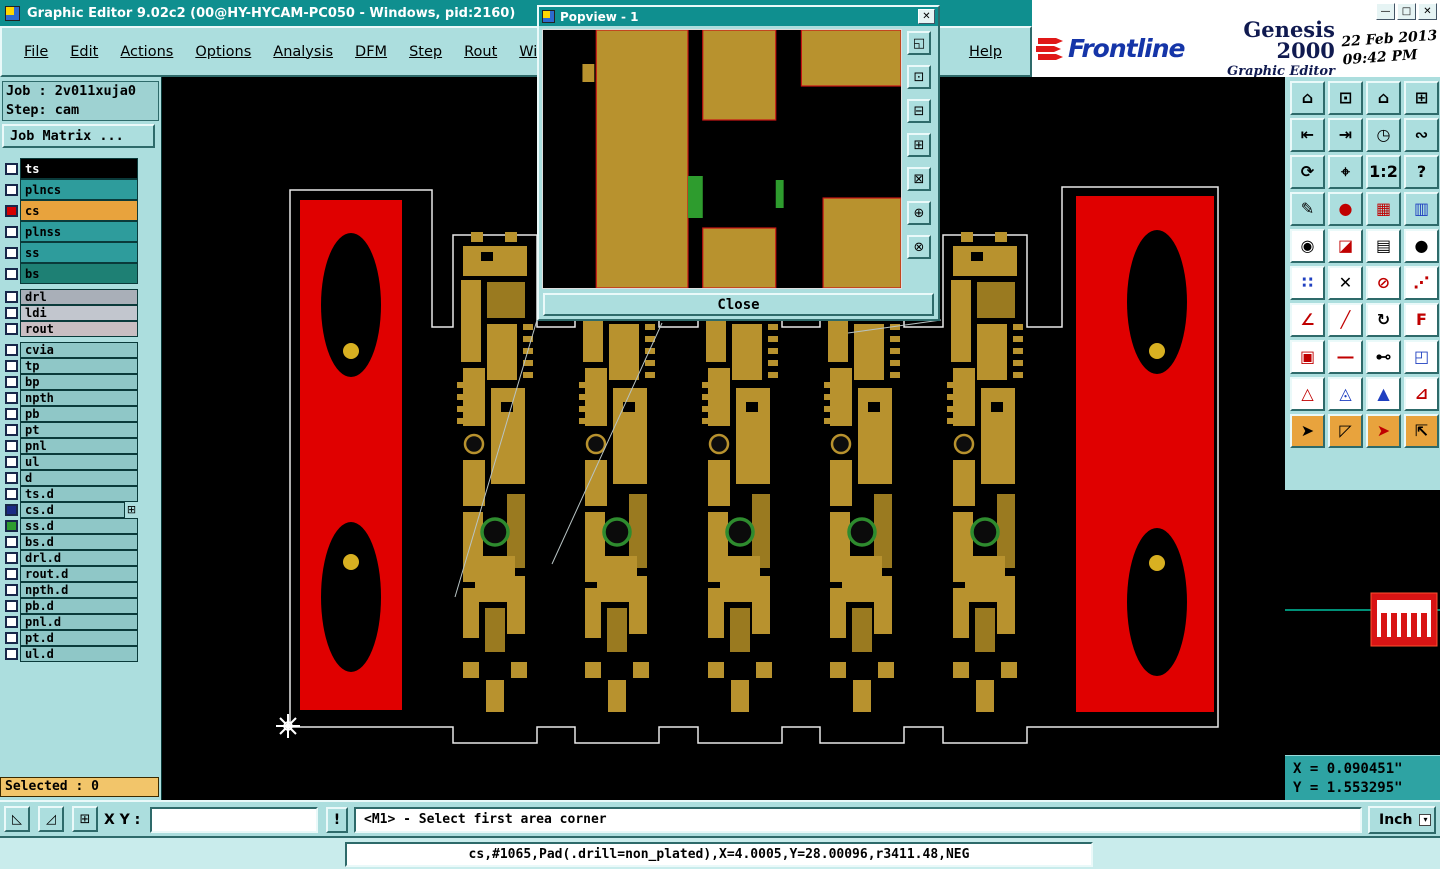  What do you see at coordinates (1383, 246) in the screenshot?
I see `tool-ruler-button: ▤` at bounding box center [1383, 246].